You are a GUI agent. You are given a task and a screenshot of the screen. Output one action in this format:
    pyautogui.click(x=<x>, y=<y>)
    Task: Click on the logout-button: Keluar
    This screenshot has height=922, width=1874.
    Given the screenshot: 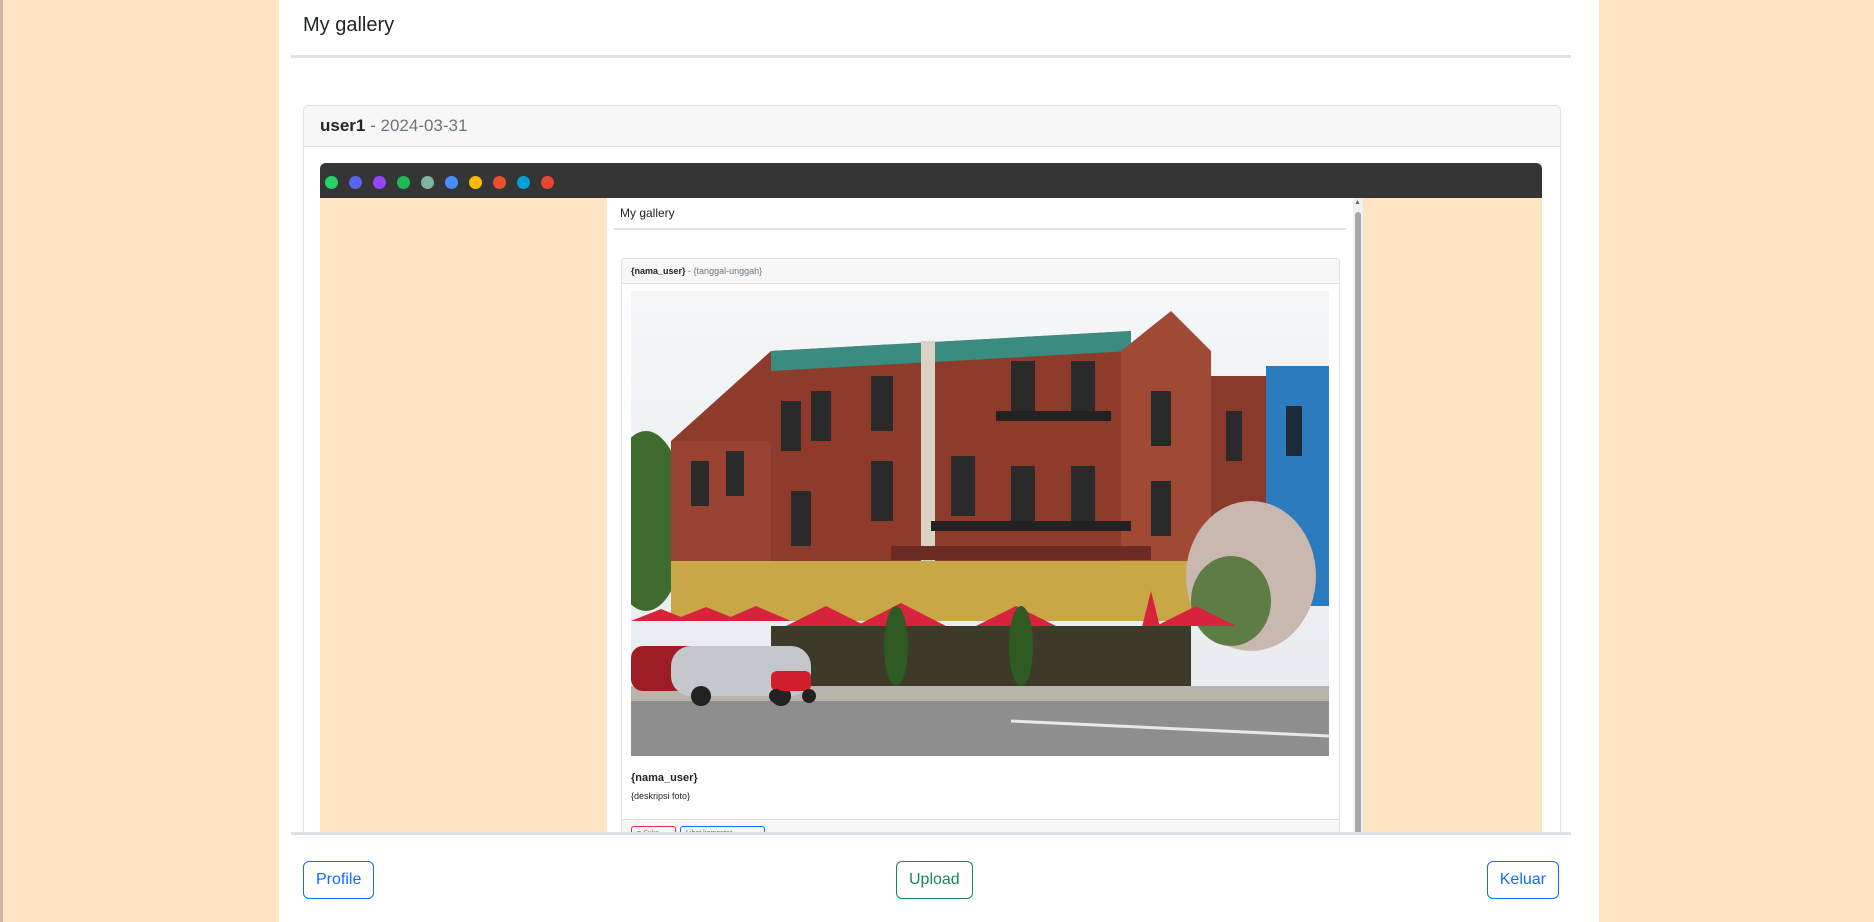 What is the action you would take?
    pyautogui.click(x=1522, y=880)
    